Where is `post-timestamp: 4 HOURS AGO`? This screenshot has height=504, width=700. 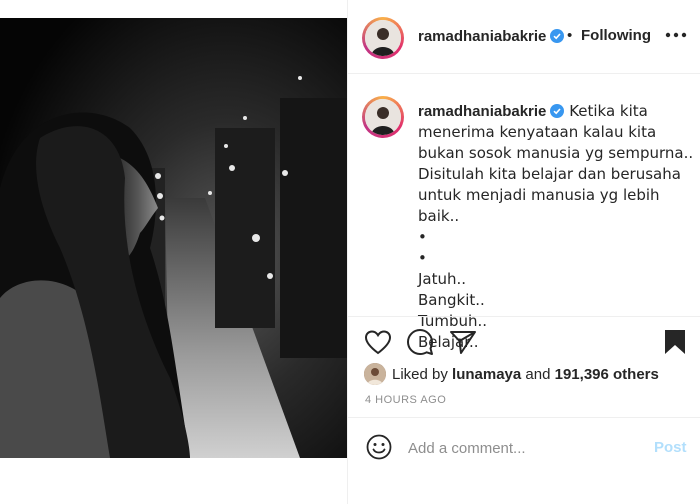 post-timestamp: 4 HOURS AGO is located at coordinates (405, 400).